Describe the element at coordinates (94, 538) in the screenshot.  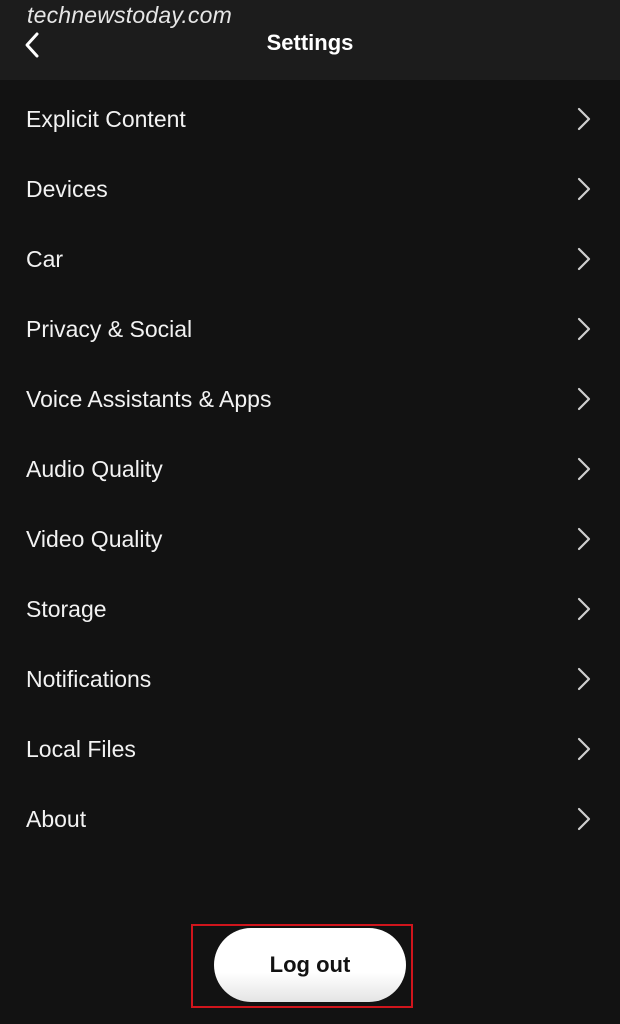
I see `settings-item-label: Video Quality` at that location.